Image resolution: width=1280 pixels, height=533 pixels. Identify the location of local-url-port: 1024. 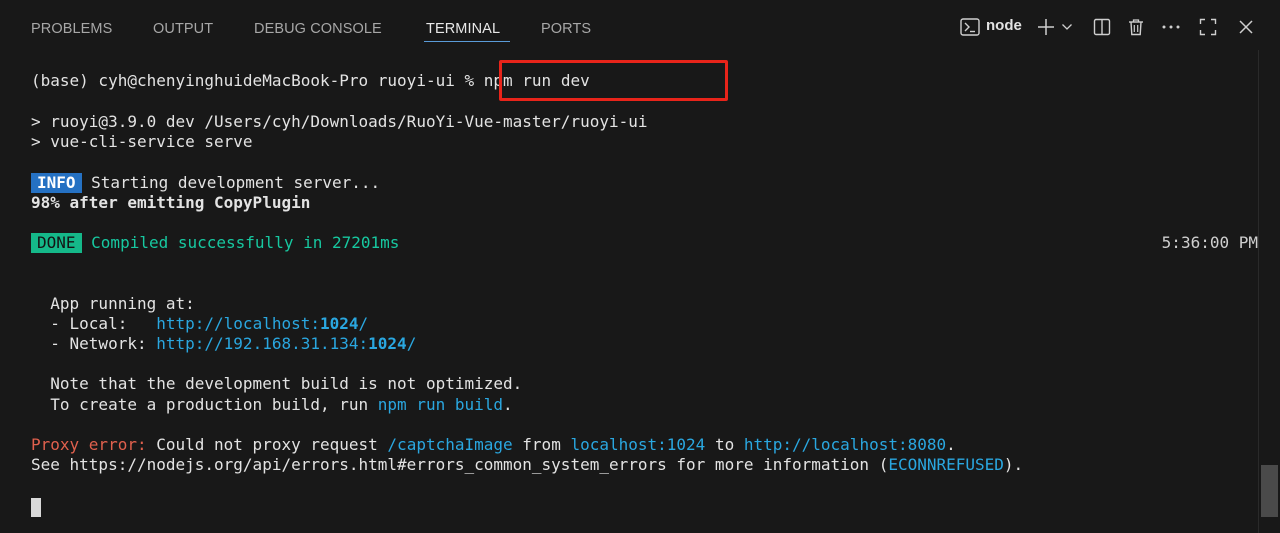
(339, 323).